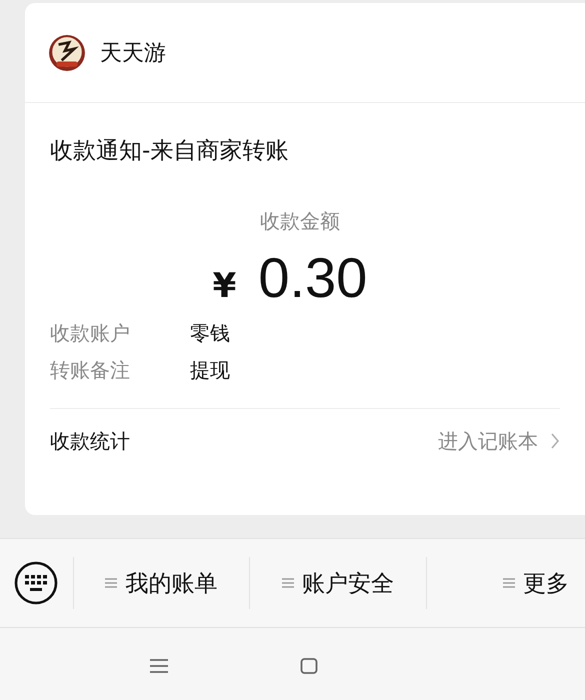  Describe the element at coordinates (210, 333) in the screenshot. I see `detail-value: 零钱` at that location.